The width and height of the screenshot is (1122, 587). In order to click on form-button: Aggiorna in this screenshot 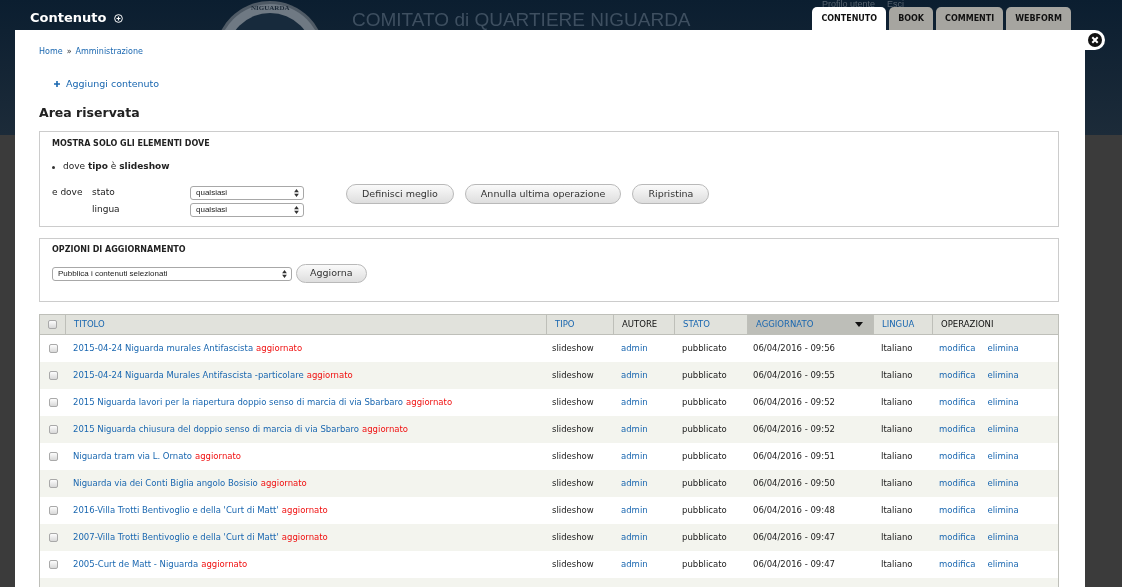, I will do `click(331, 273)`.